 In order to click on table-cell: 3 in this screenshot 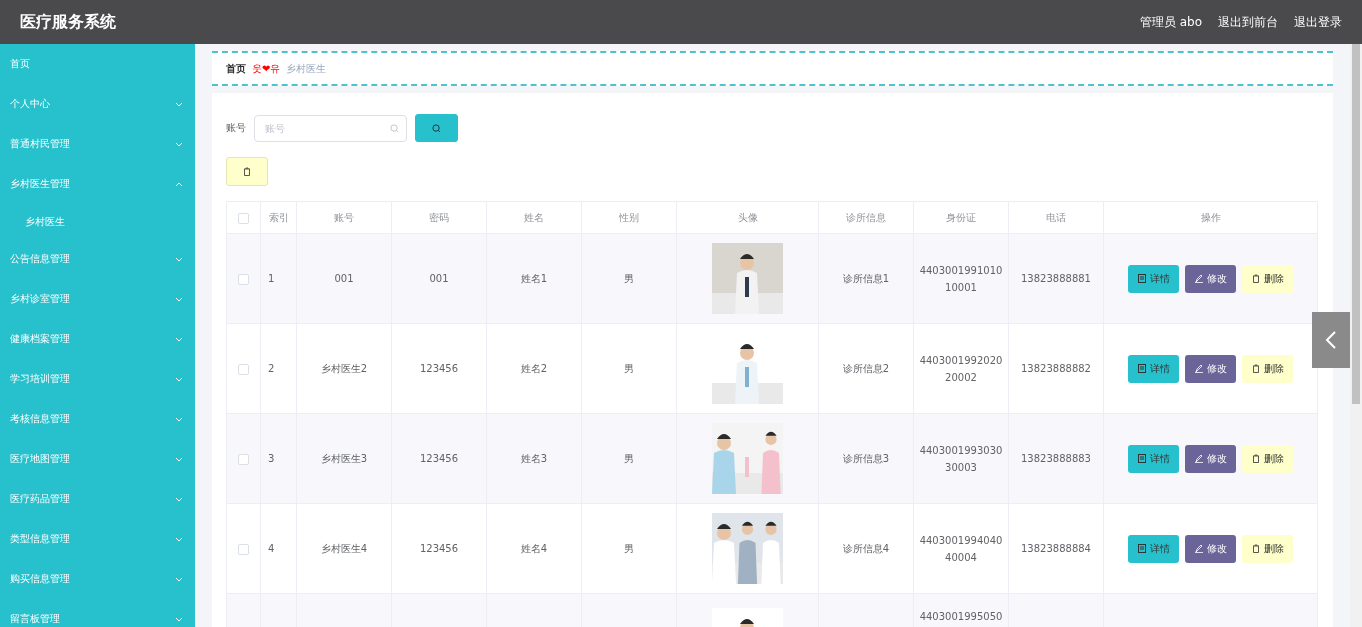, I will do `click(271, 458)`.